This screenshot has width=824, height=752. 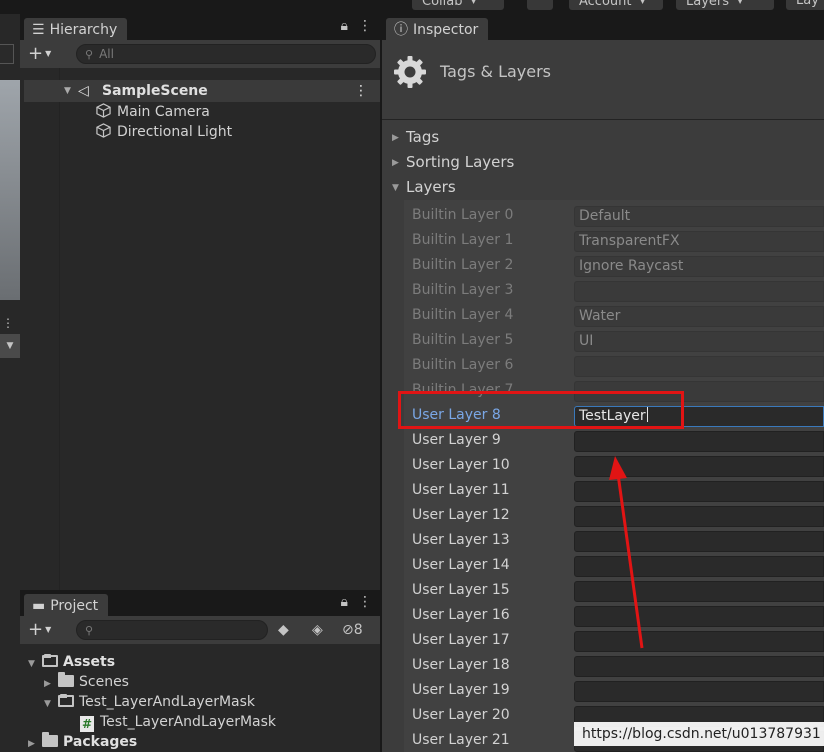 What do you see at coordinates (39, 606) in the screenshot?
I see `folder-icon: ▬` at bounding box center [39, 606].